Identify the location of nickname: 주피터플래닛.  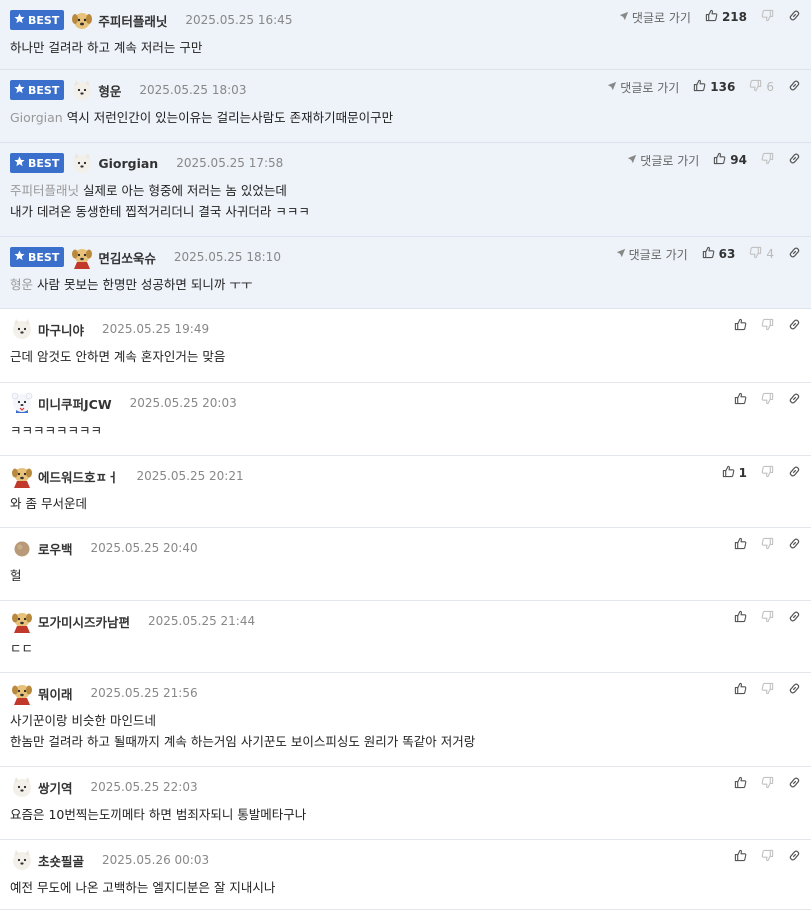
(132, 20).